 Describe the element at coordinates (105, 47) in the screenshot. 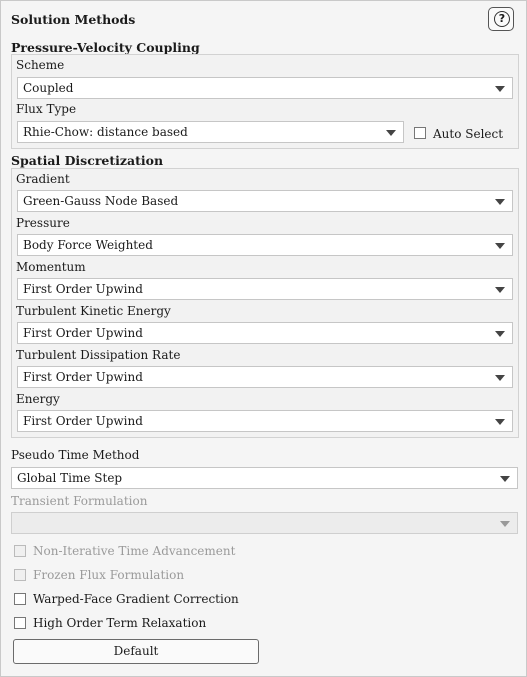

I see `pvc-heading: Pressure-Velocity Coupling` at that location.